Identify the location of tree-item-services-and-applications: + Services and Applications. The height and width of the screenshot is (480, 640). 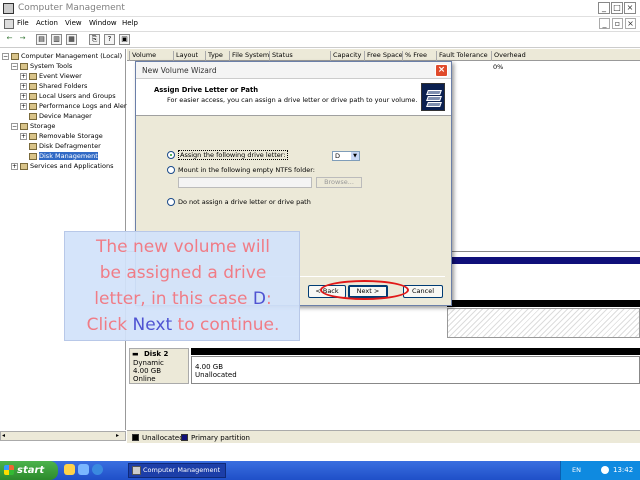
(62, 166).